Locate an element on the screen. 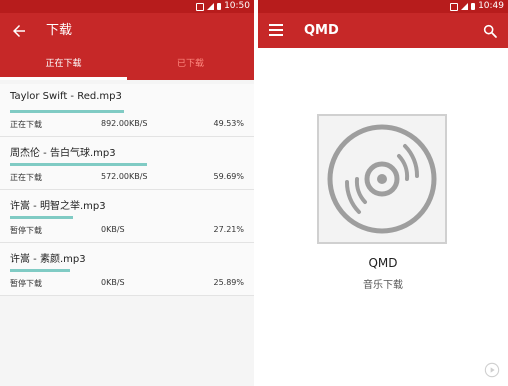  song-title: Taylor Swift - Red.mp3 is located at coordinates (66, 96).